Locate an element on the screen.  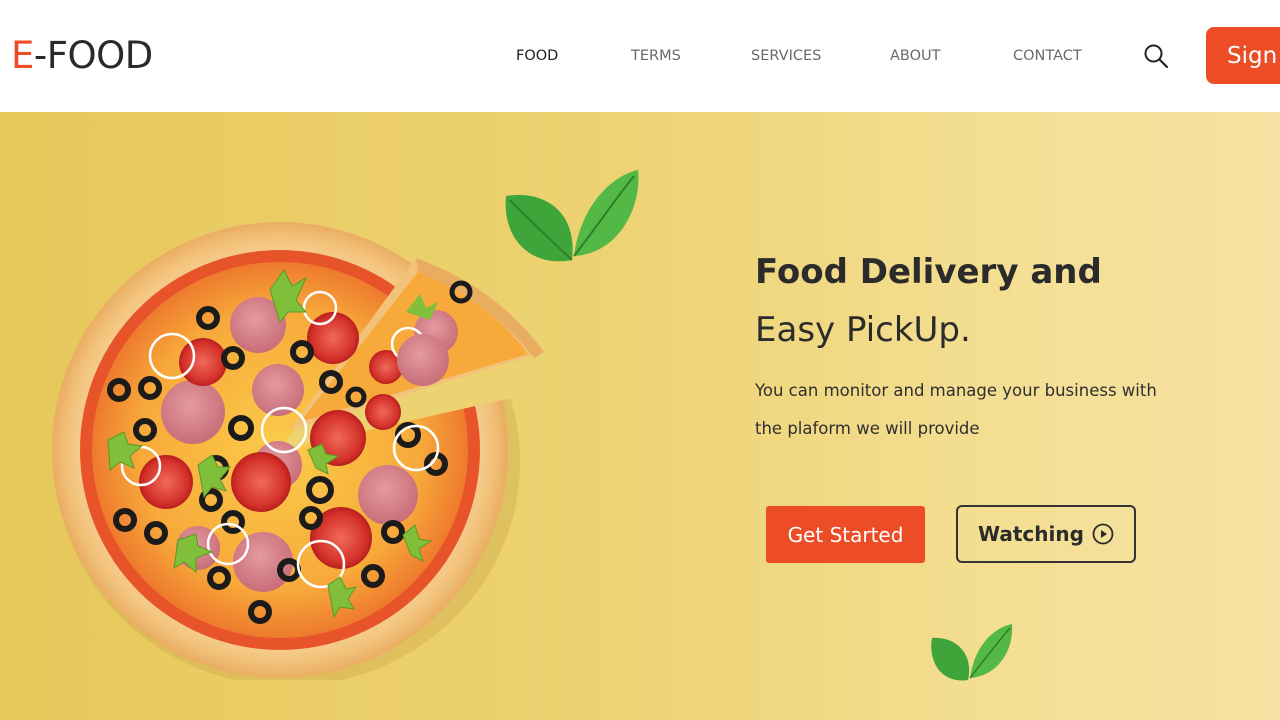
hero-title: Food Delivery and is located at coordinates (928, 272).